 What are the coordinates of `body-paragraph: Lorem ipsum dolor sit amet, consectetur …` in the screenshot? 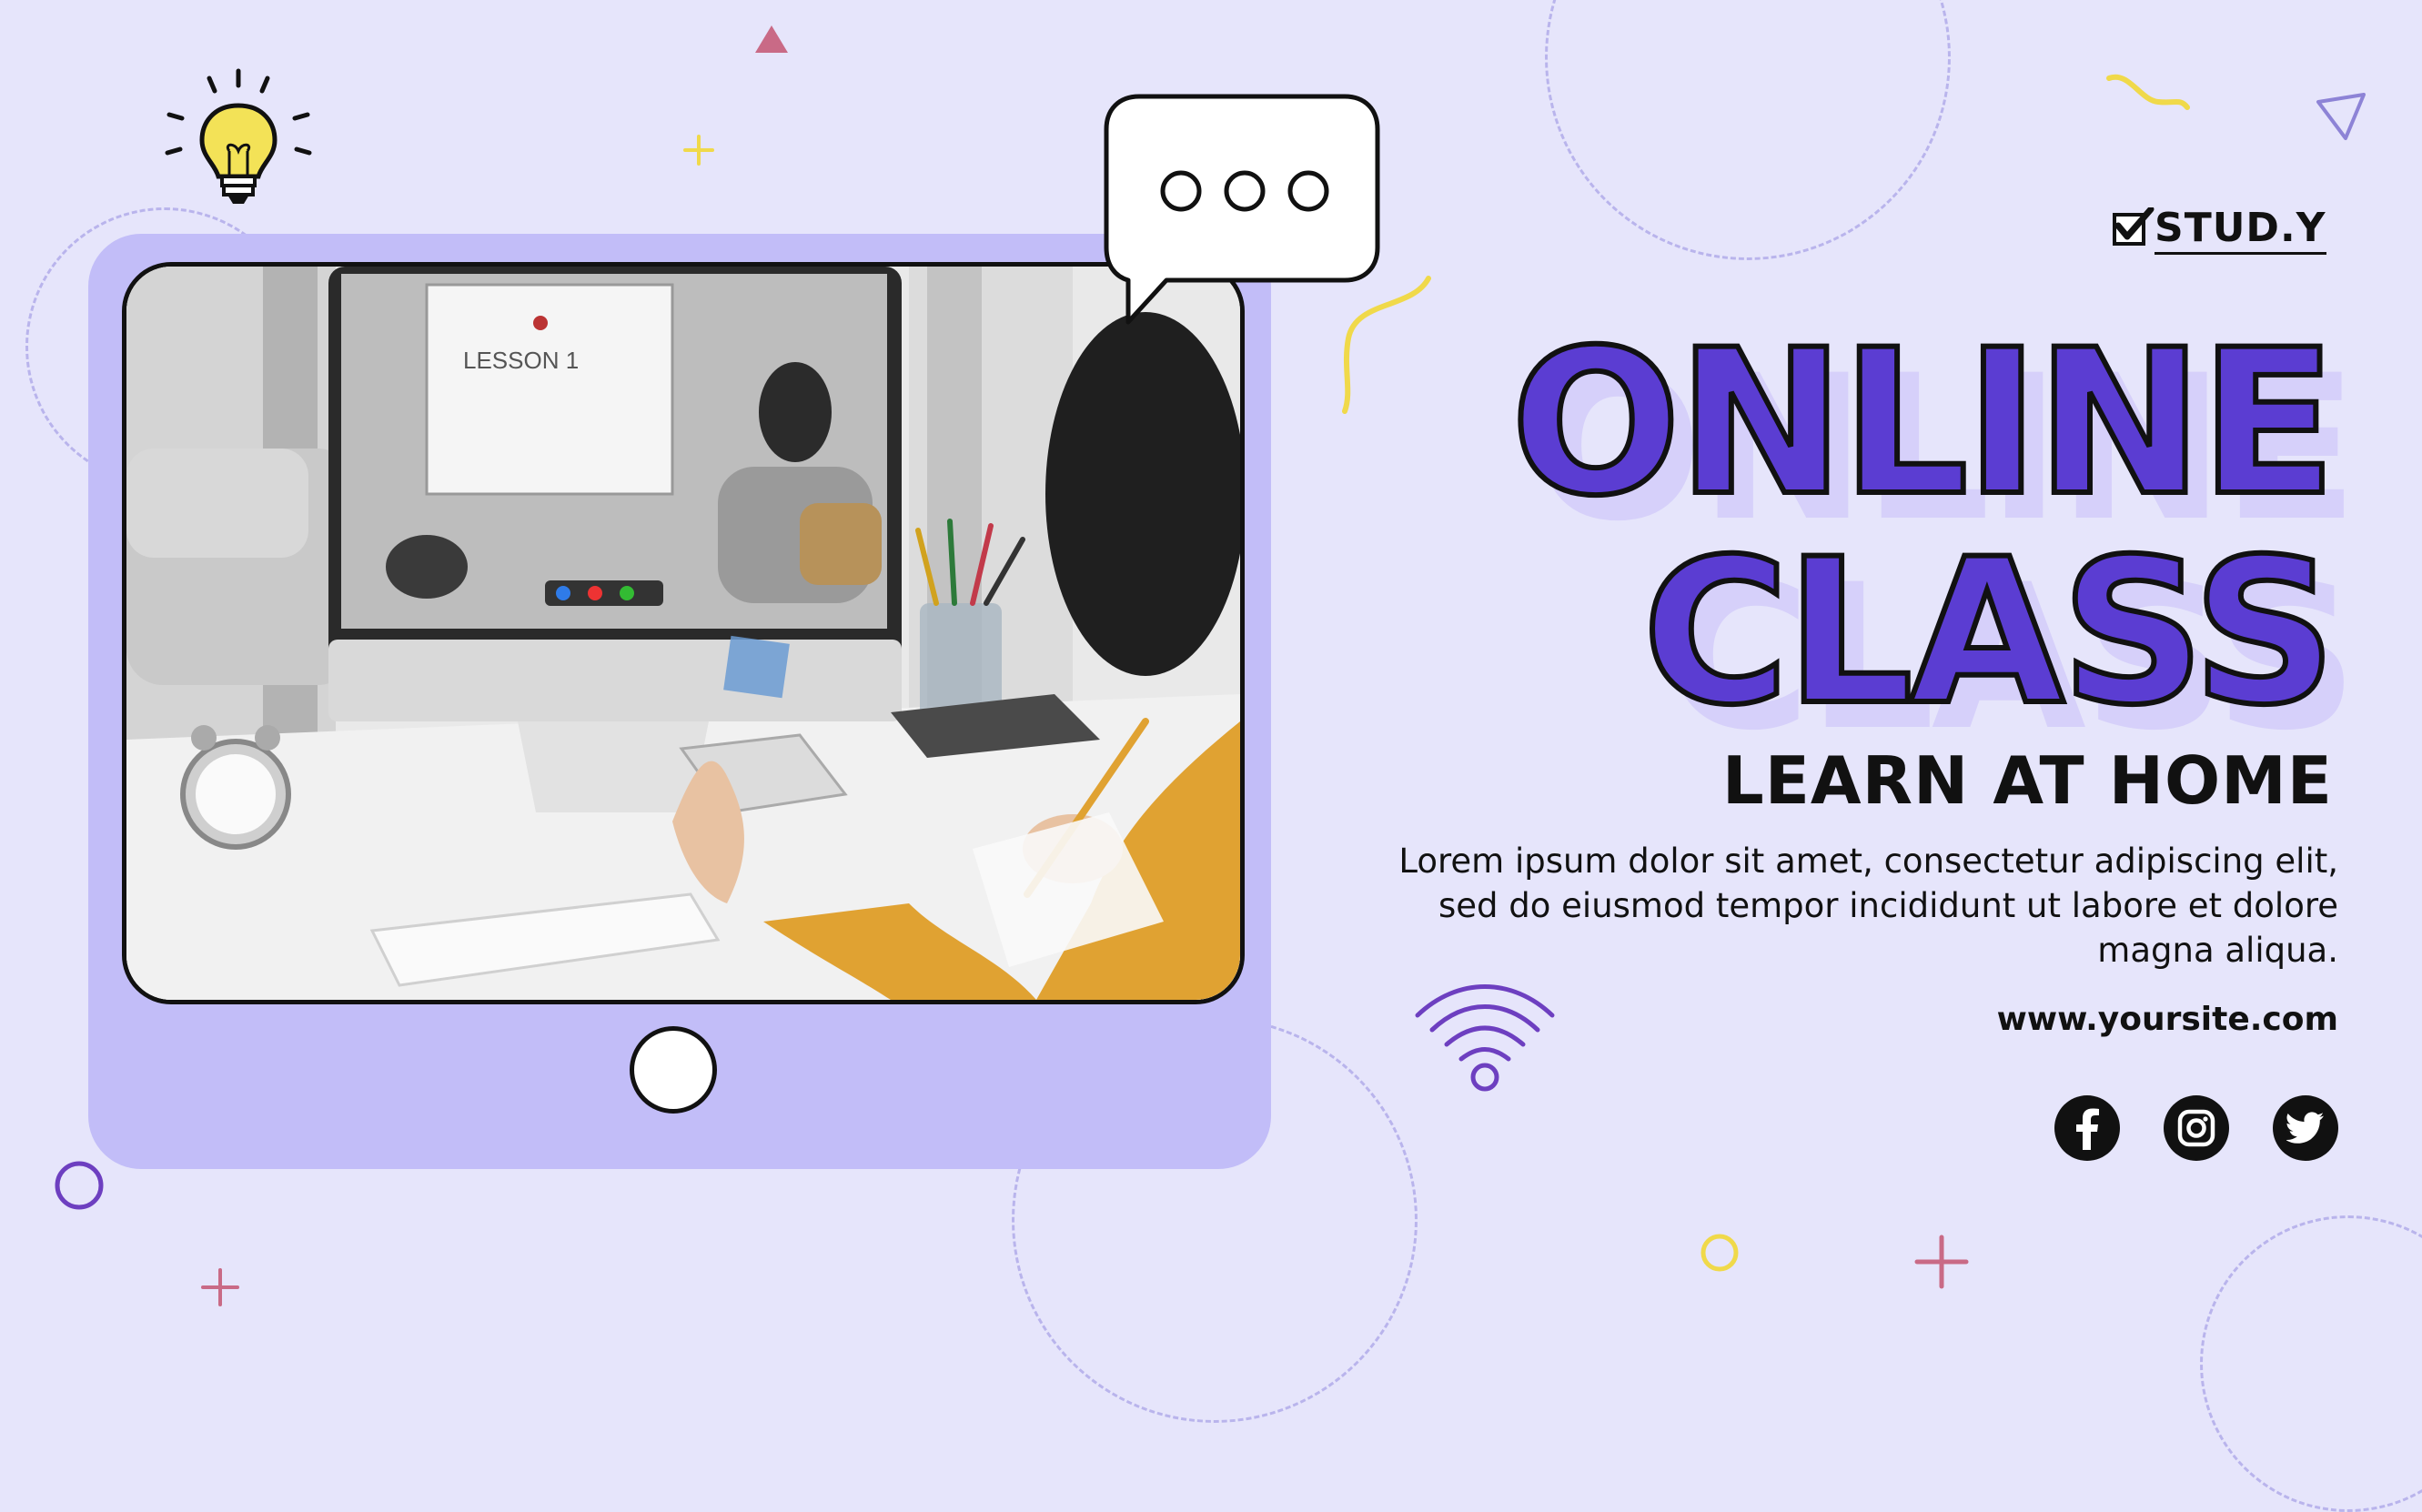 It's located at (1847, 906).